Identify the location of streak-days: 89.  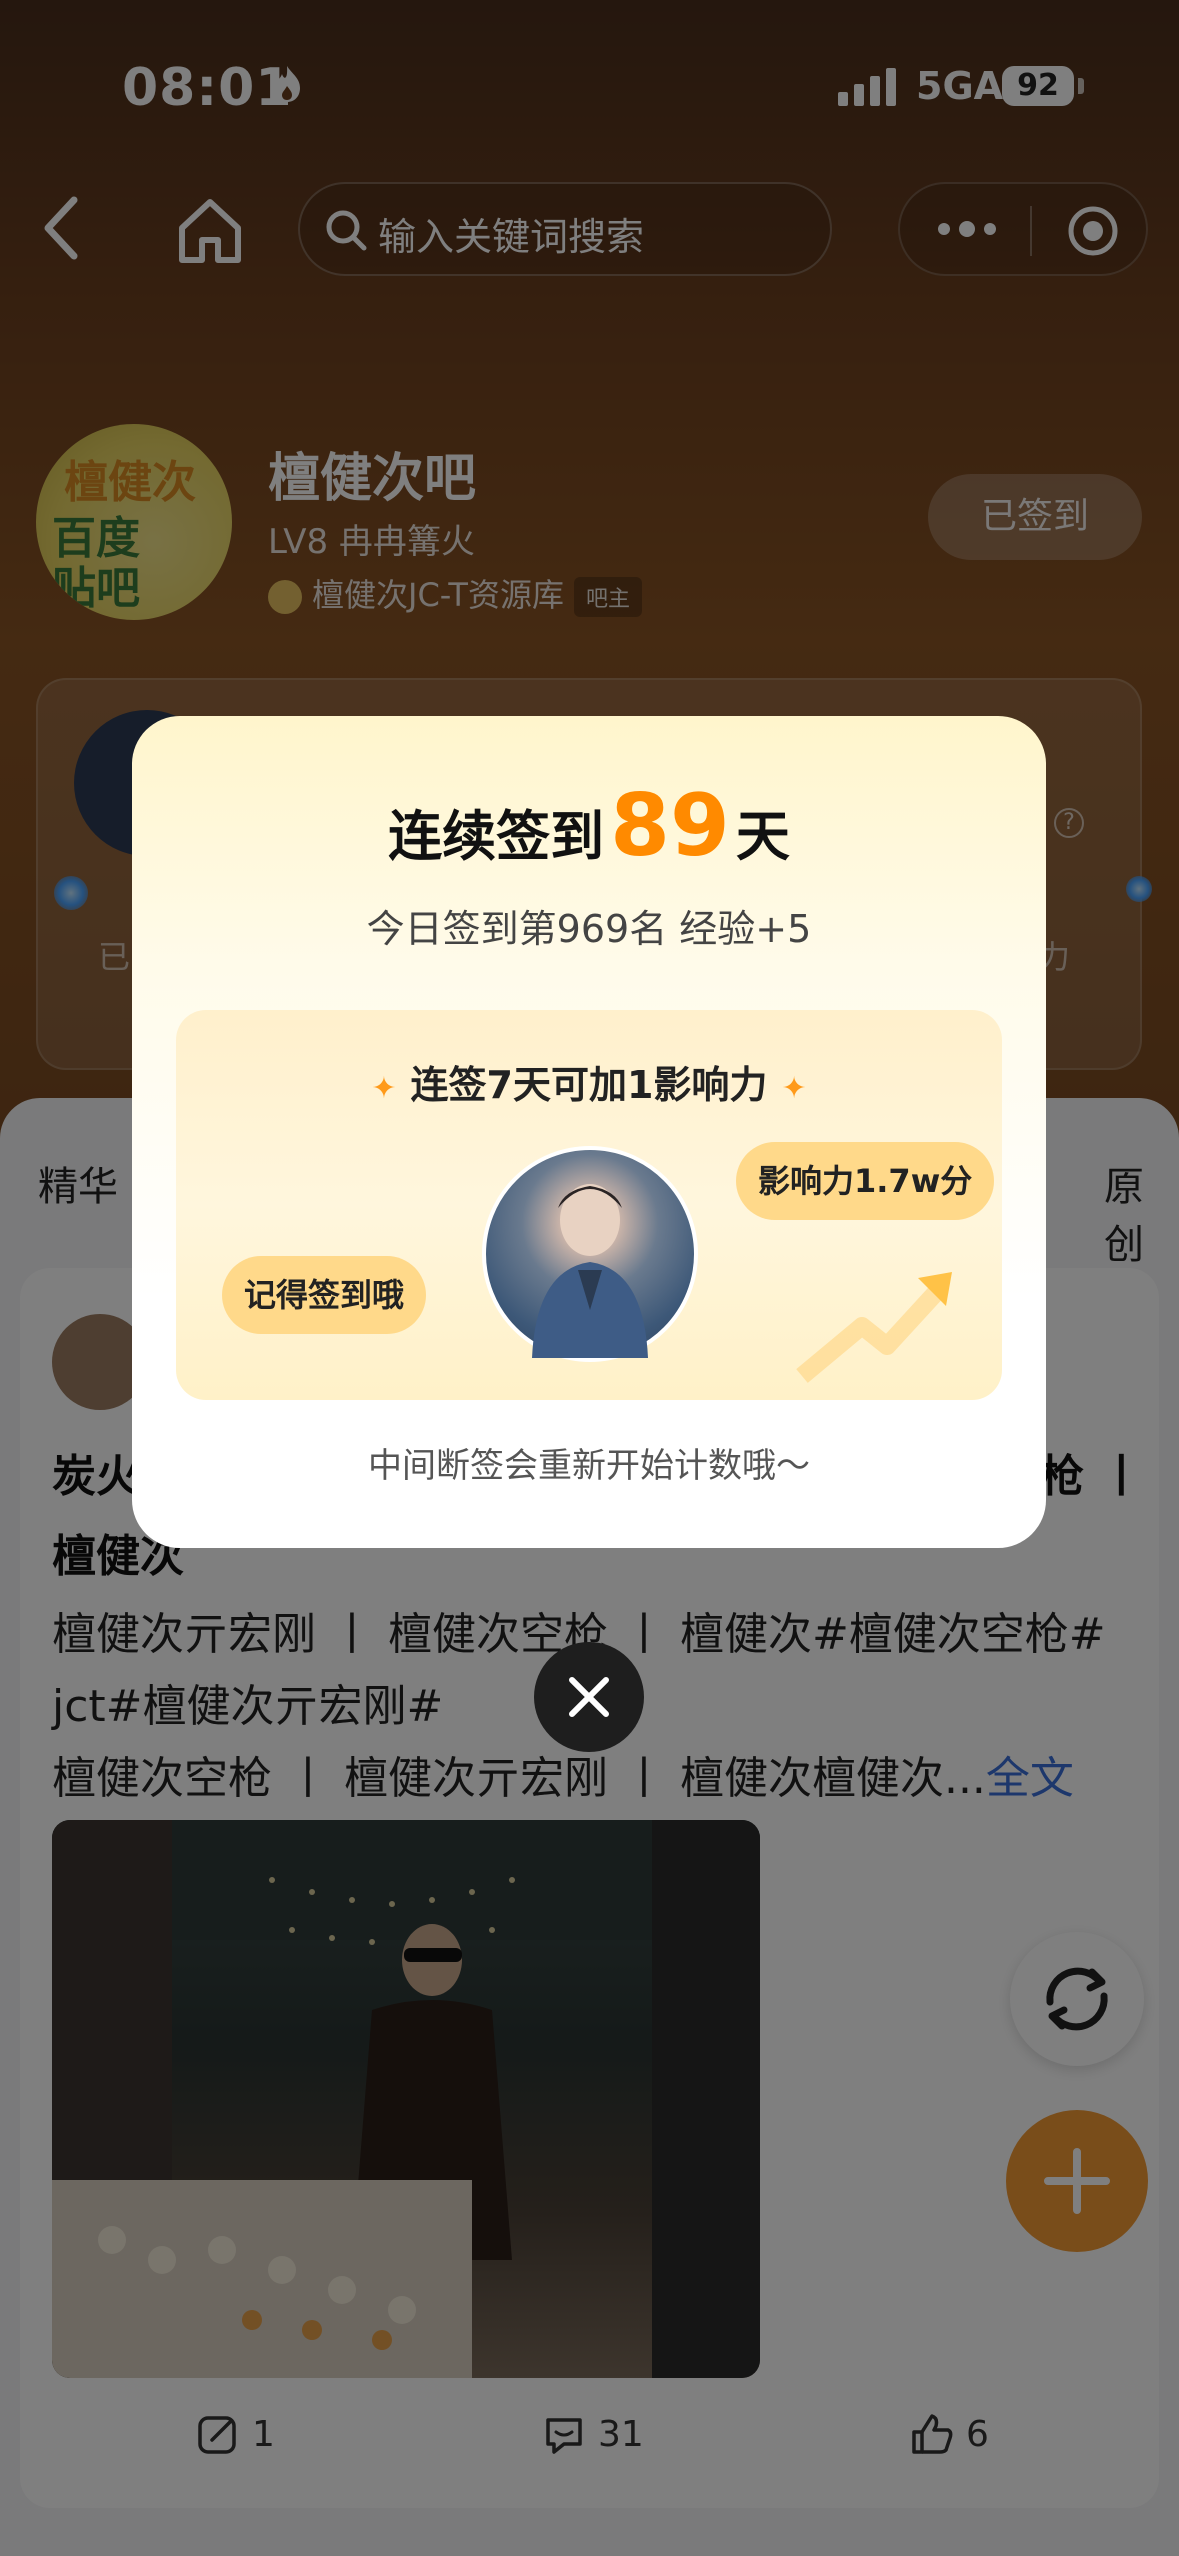
(670, 826).